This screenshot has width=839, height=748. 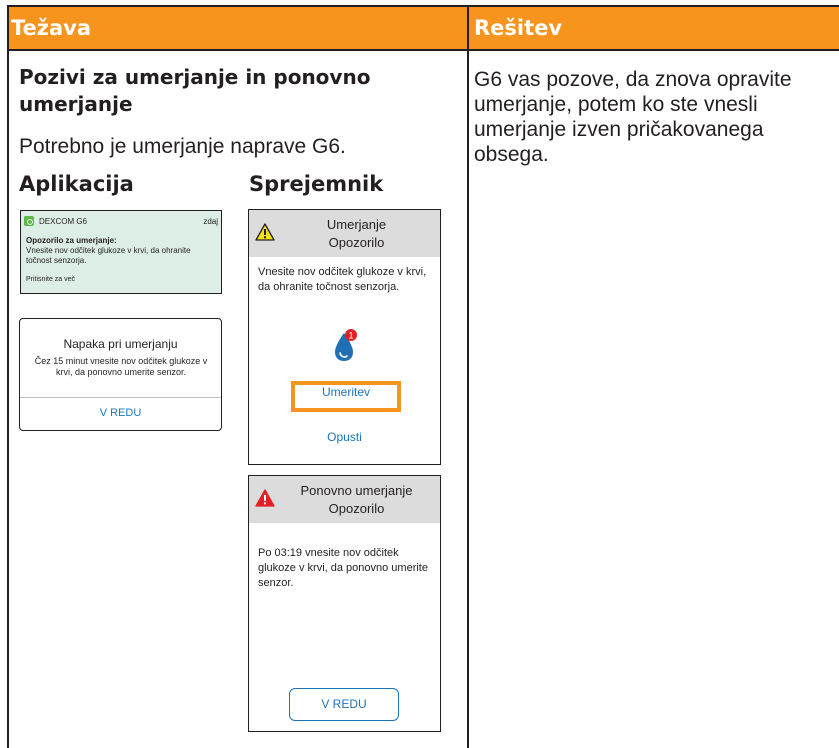 What do you see at coordinates (121, 222) in the screenshot?
I see `notification-header: DEXCOM G6 zdaj` at bounding box center [121, 222].